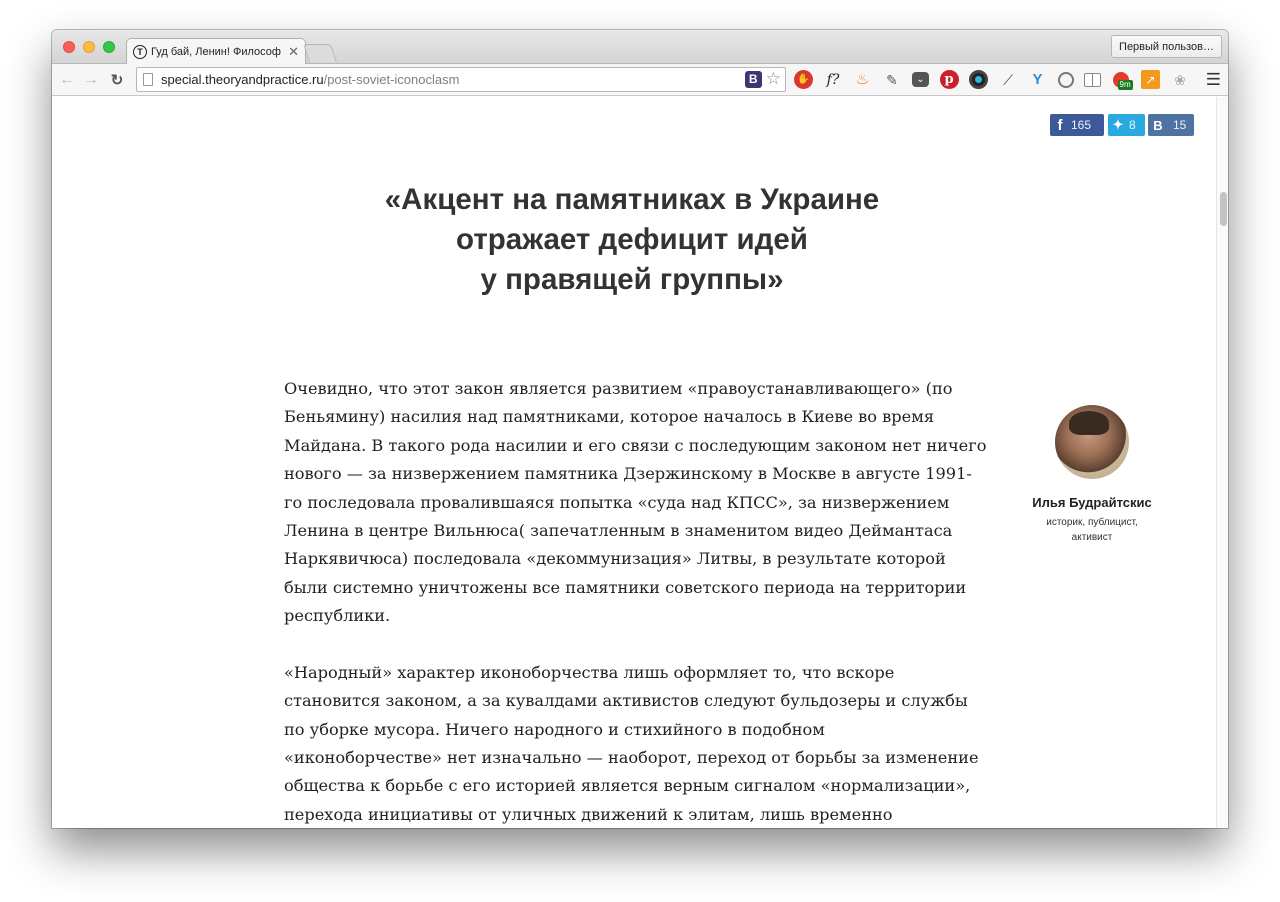 This screenshot has width=1280, height=902. I want to click on tab-close-icon: ✕, so click(293, 52).